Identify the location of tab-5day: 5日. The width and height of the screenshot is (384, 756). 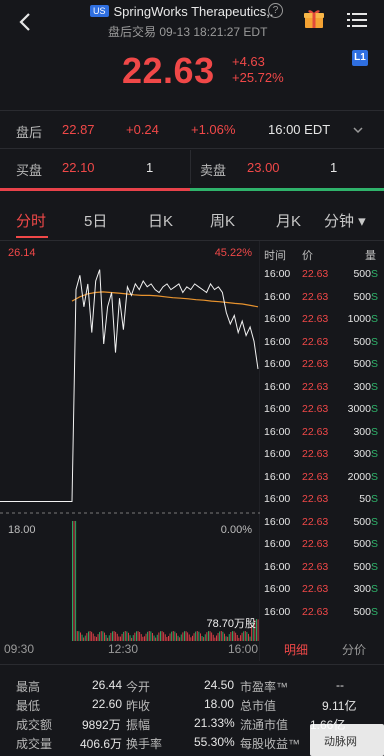
(95, 220).